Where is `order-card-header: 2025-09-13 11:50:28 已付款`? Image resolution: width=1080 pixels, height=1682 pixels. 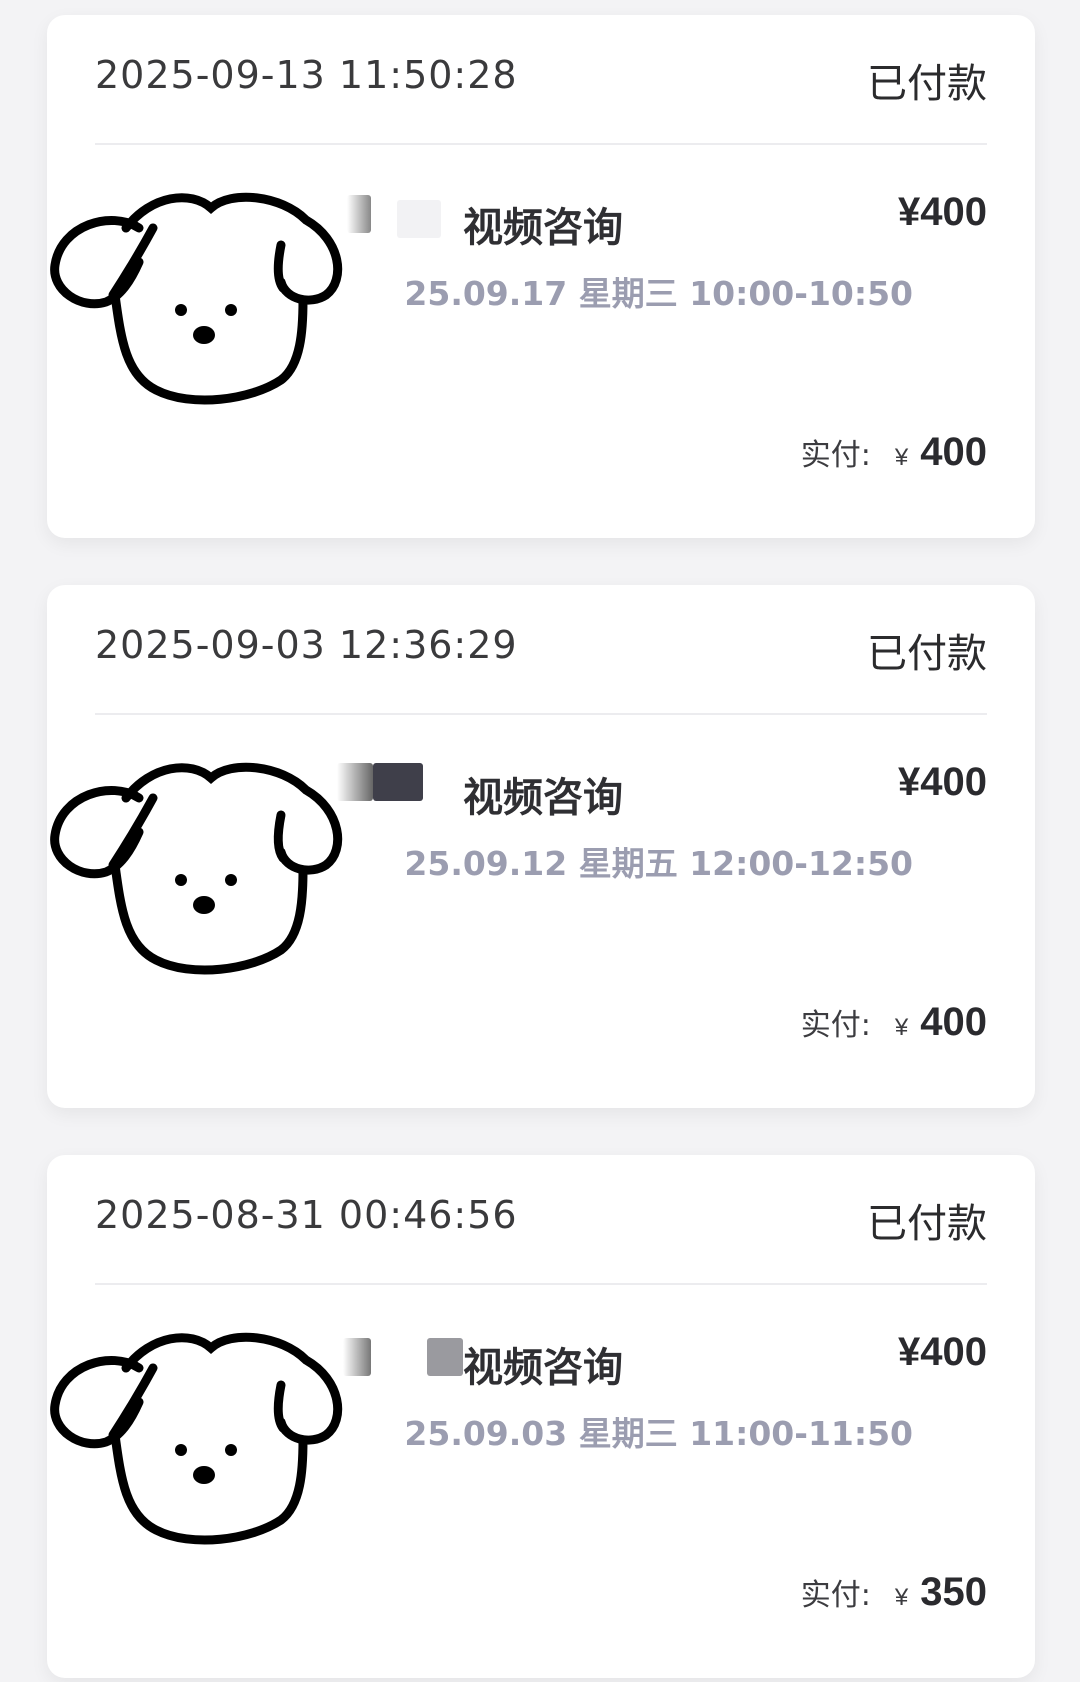 order-card-header: 2025-09-13 11:50:28 已付款 is located at coordinates (541, 80).